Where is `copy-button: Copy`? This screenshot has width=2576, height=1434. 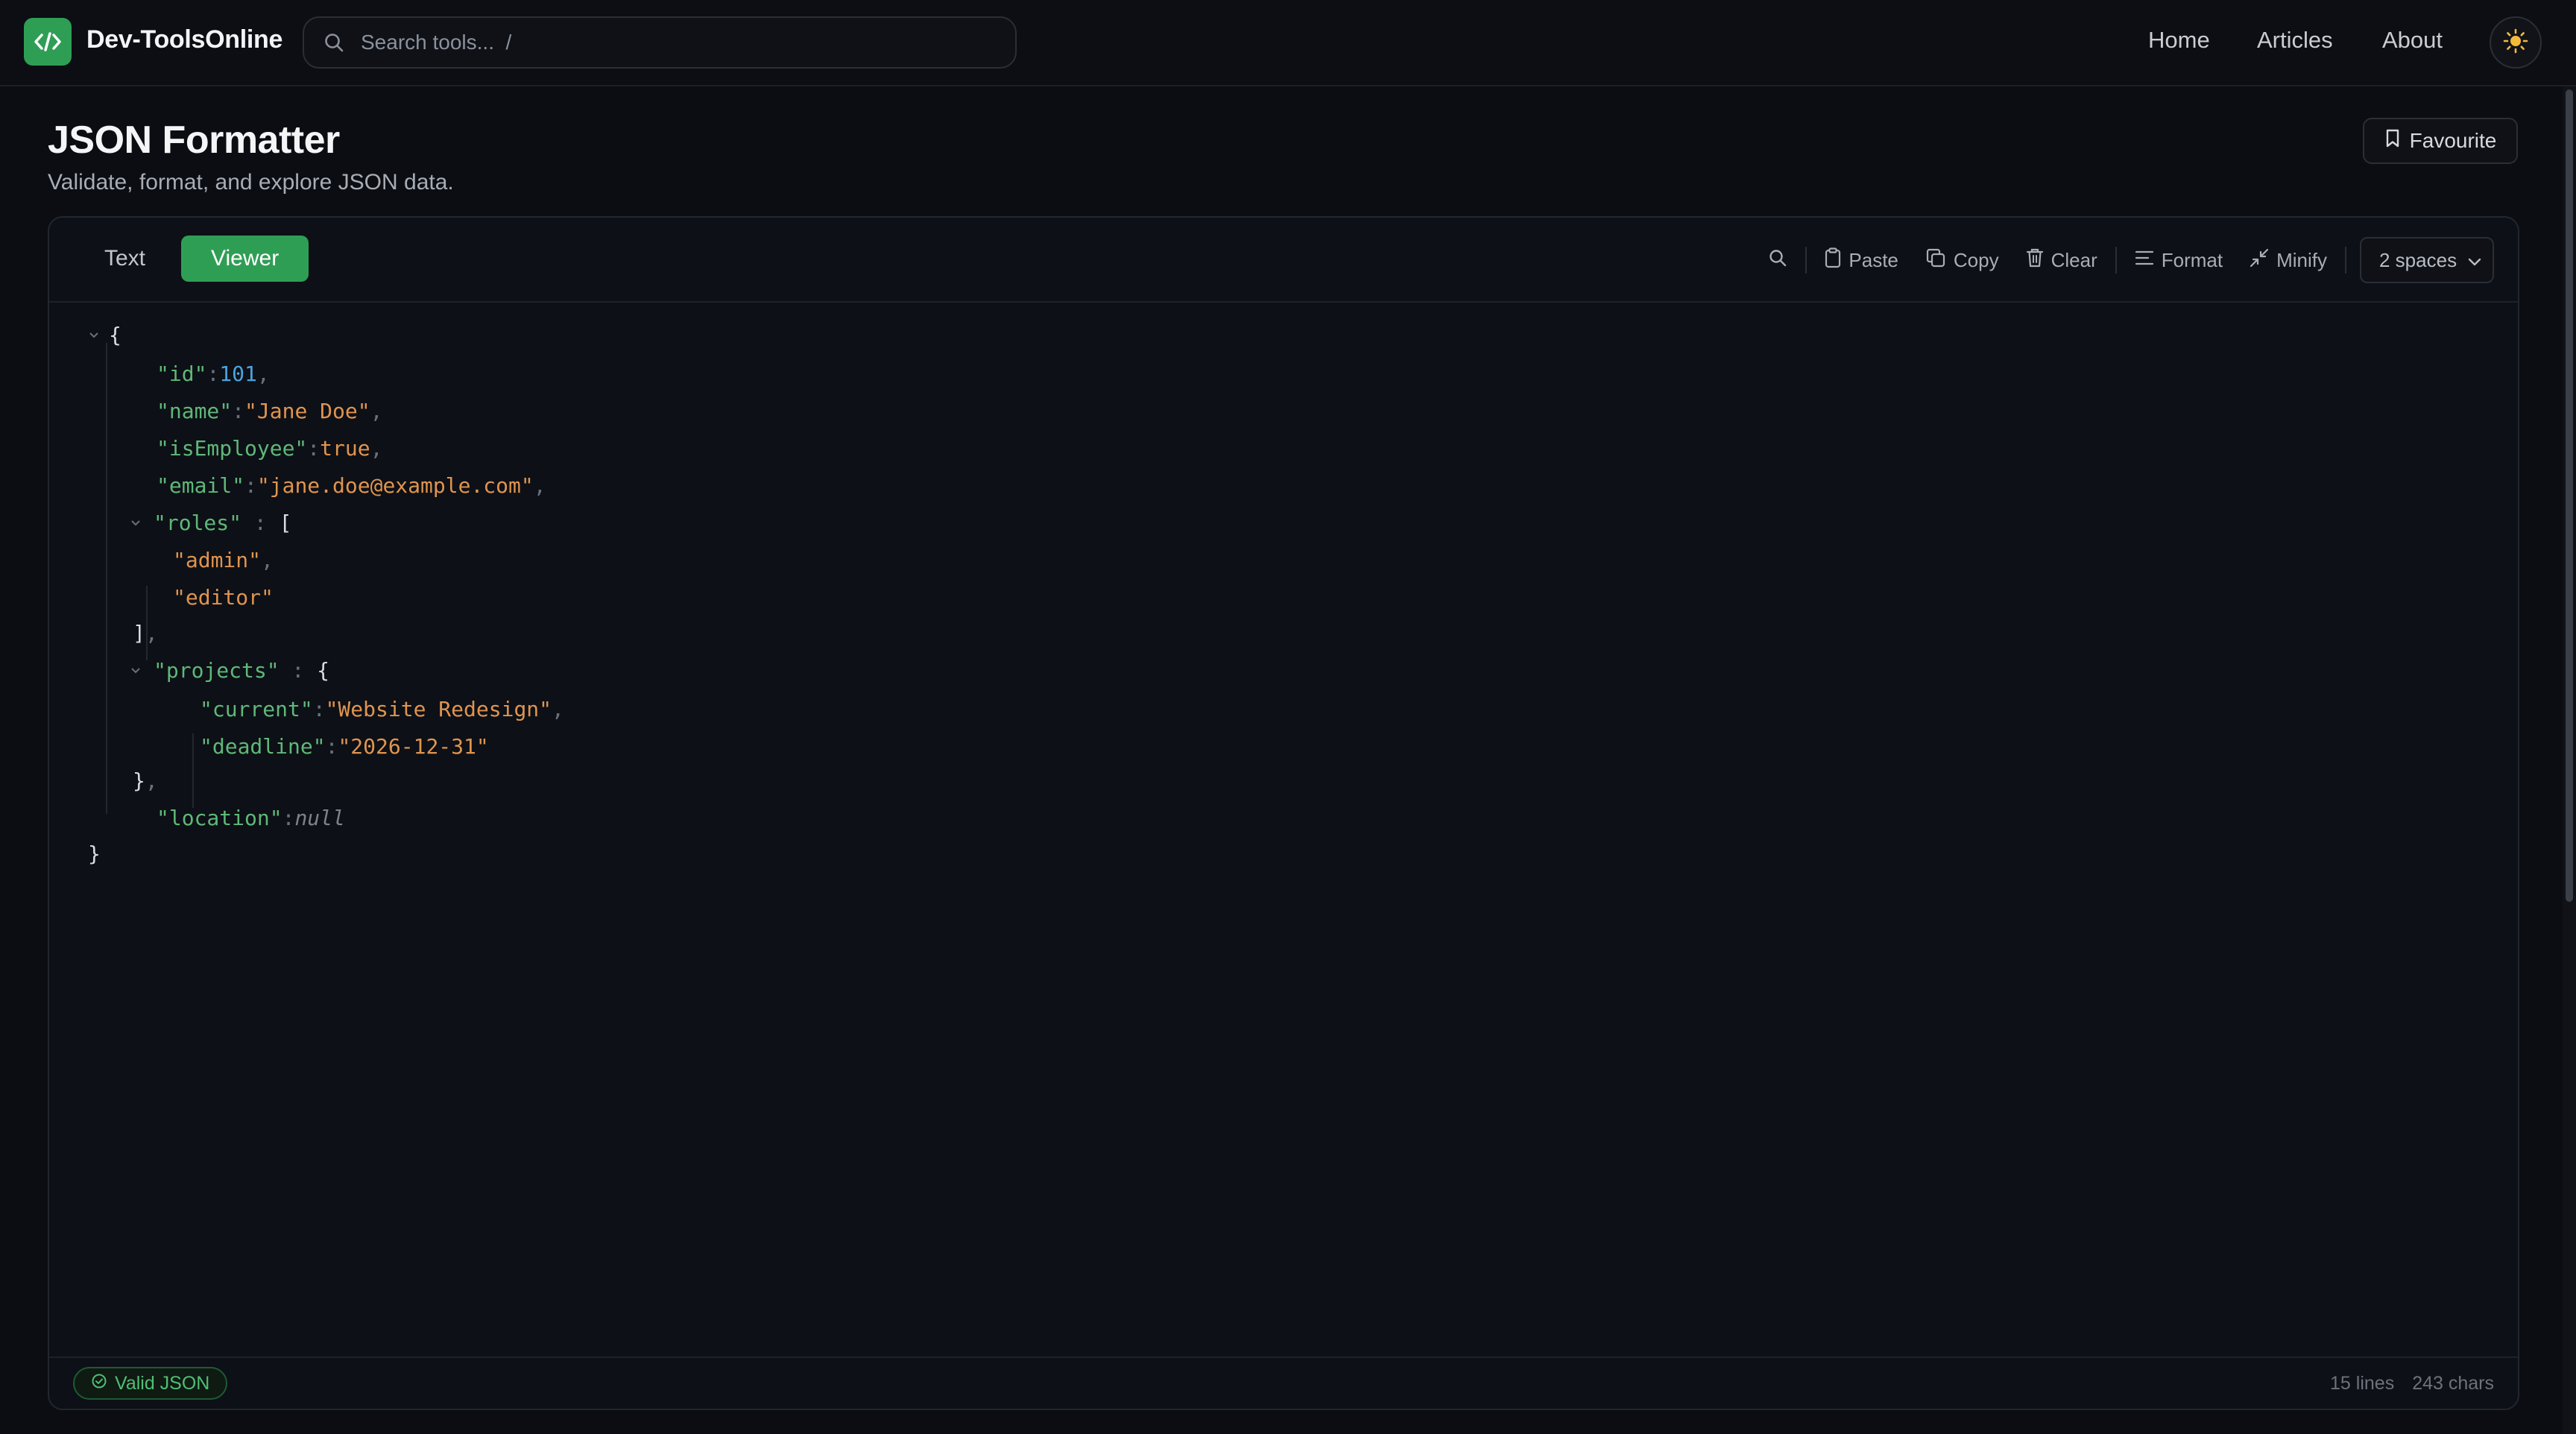
copy-button: Copy is located at coordinates (1962, 260).